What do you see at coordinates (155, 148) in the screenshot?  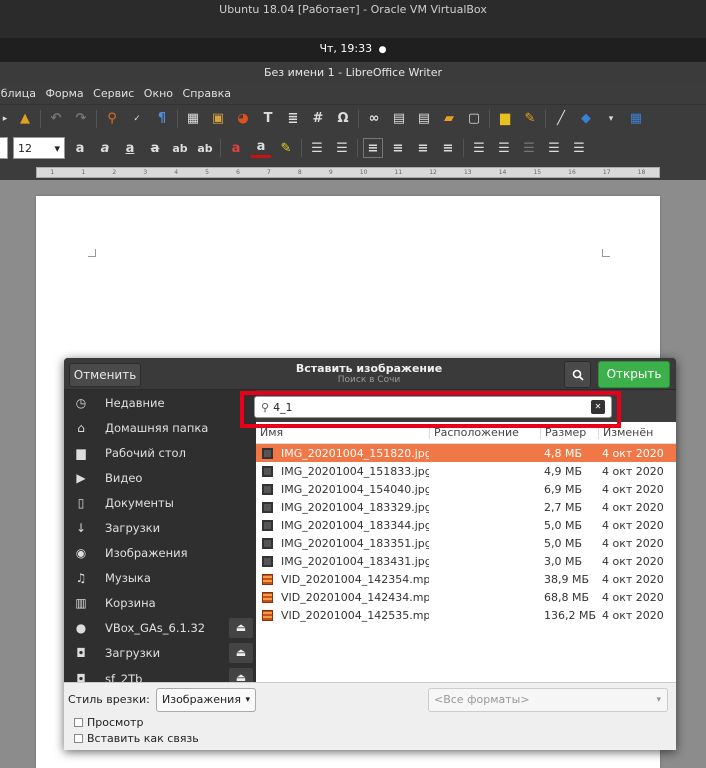 I see `strikethrough-icon: a` at bounding box center [155, 148].